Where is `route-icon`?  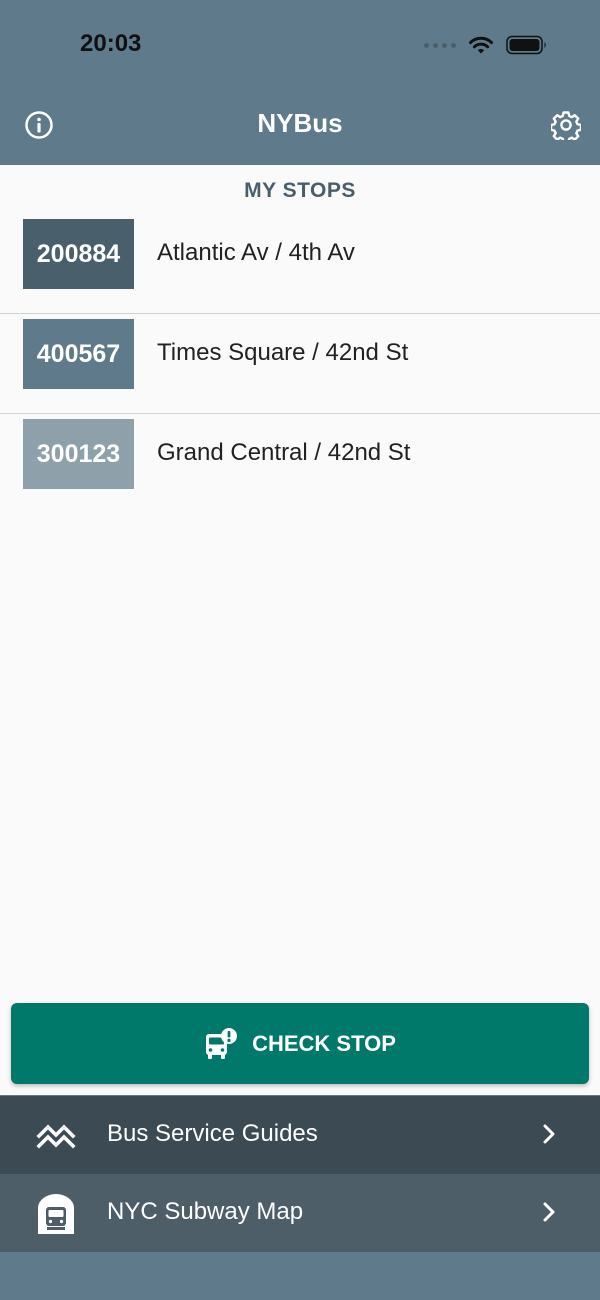
route-icon is located at coordinates (56, 1136).